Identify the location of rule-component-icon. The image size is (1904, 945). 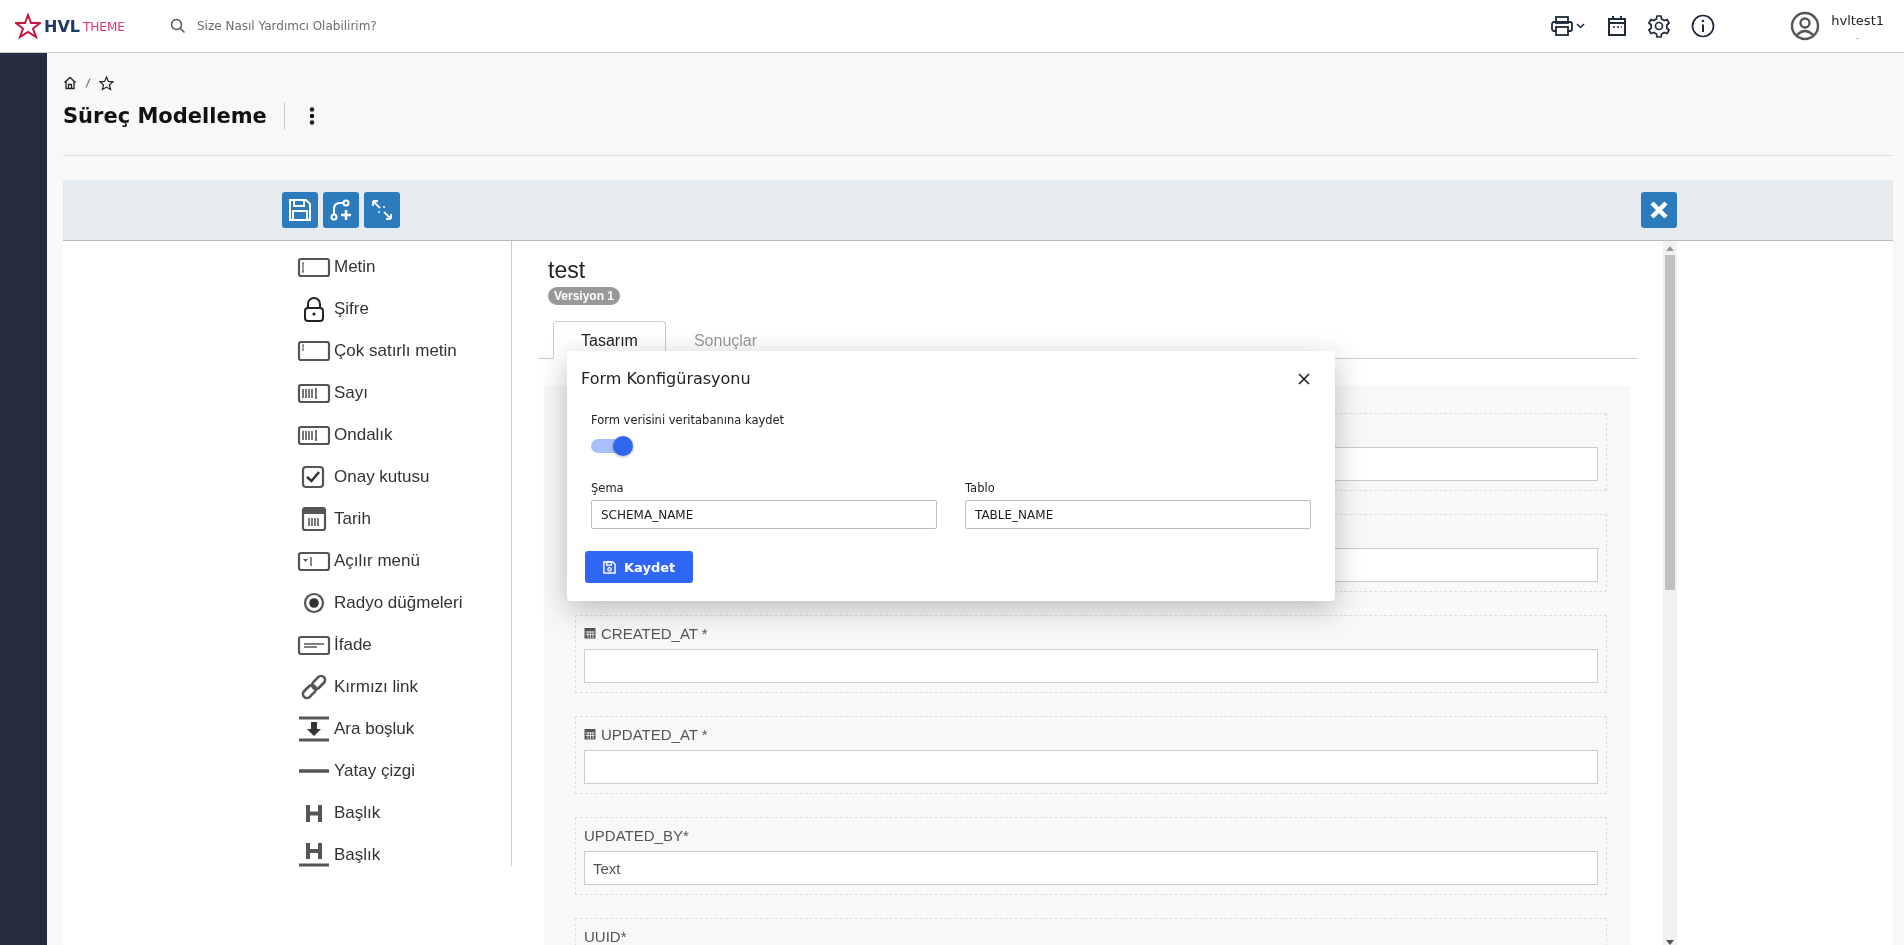
(314, 771).